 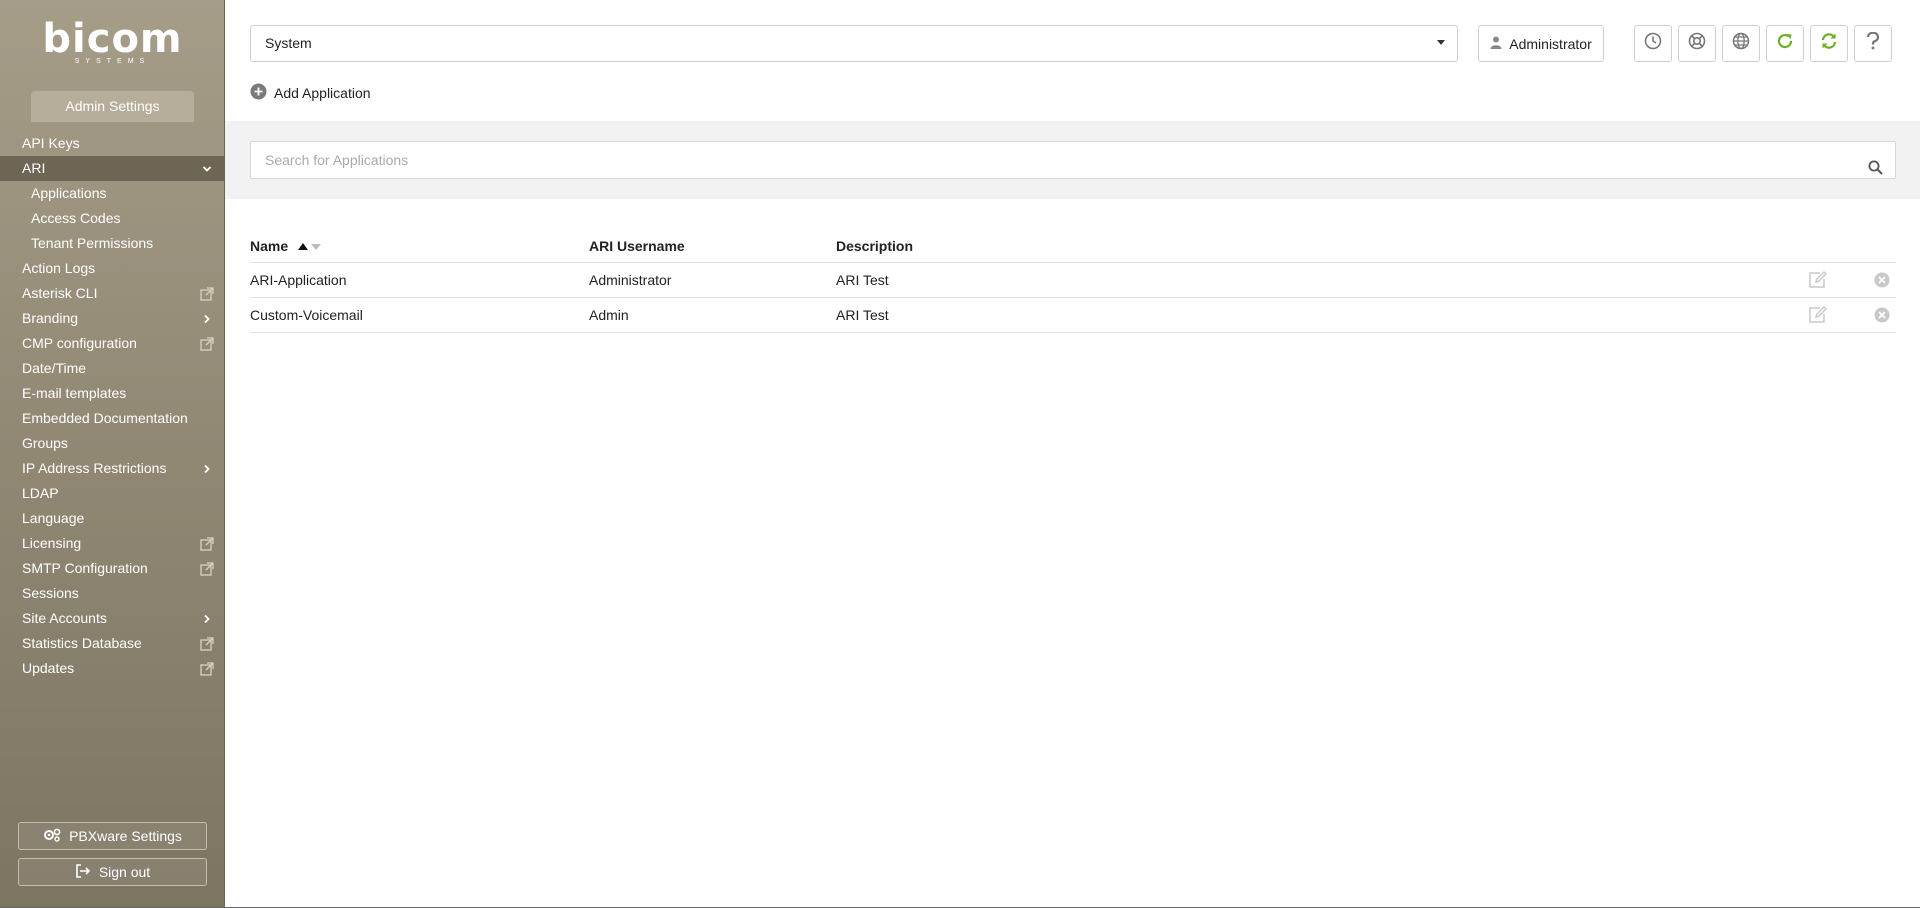 I want to click on sidebar-item-smtp-configuration: SMTP Configuration, so click(x=112, y=568).